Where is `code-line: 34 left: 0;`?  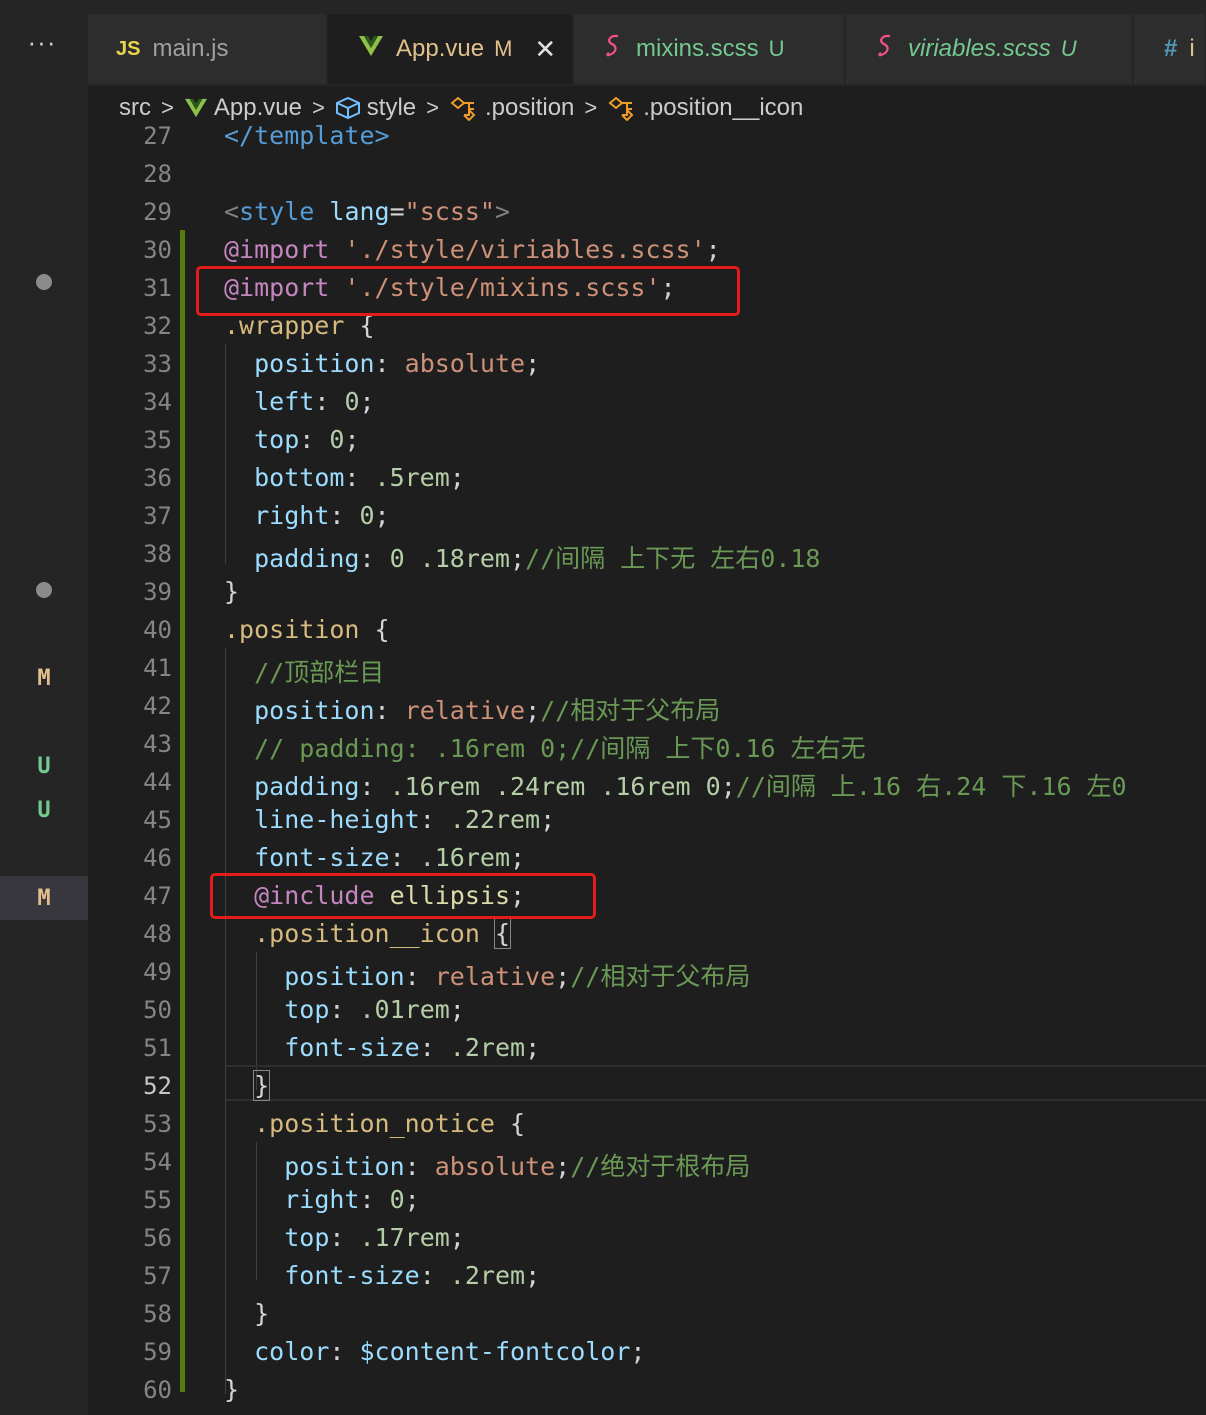
code-line: 34 left: 0; is located at coordinates (647, 402).